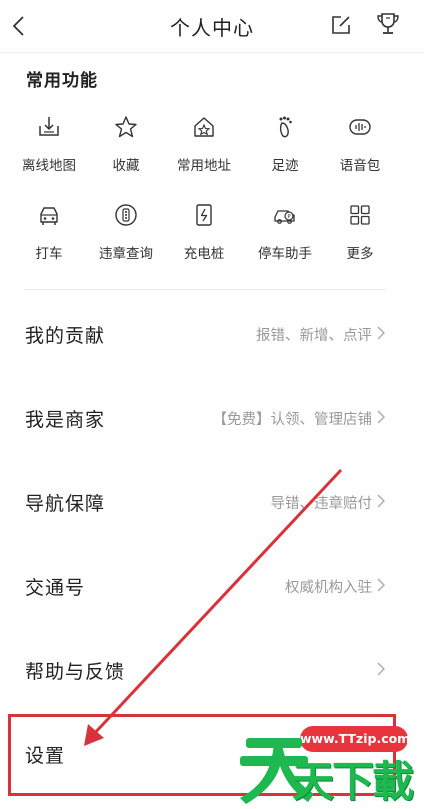  What do you see at coordinates (49, 126) in the screenshot?
I see `offline-map-icon` at bounding box center [49, 126].